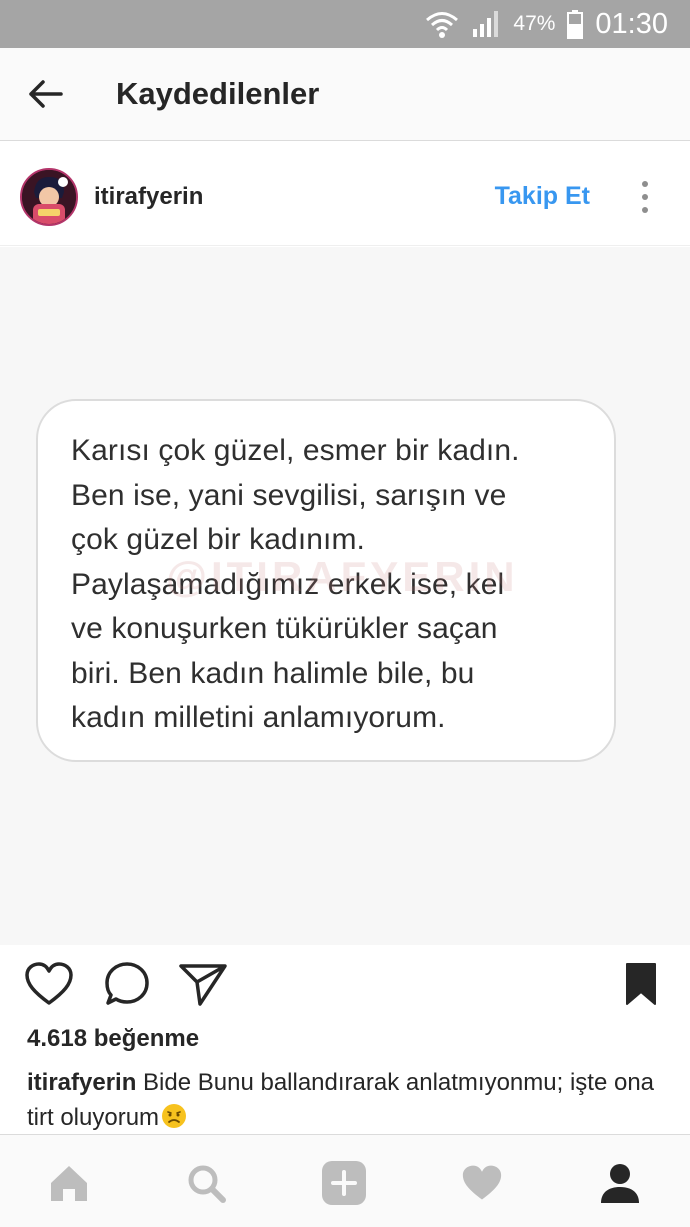 This screenshot has width=690, height=1227. What do you see at coordinates (645, 196) in the screenshot?
I see `more-options-icon` at bounding box center [645, 196].